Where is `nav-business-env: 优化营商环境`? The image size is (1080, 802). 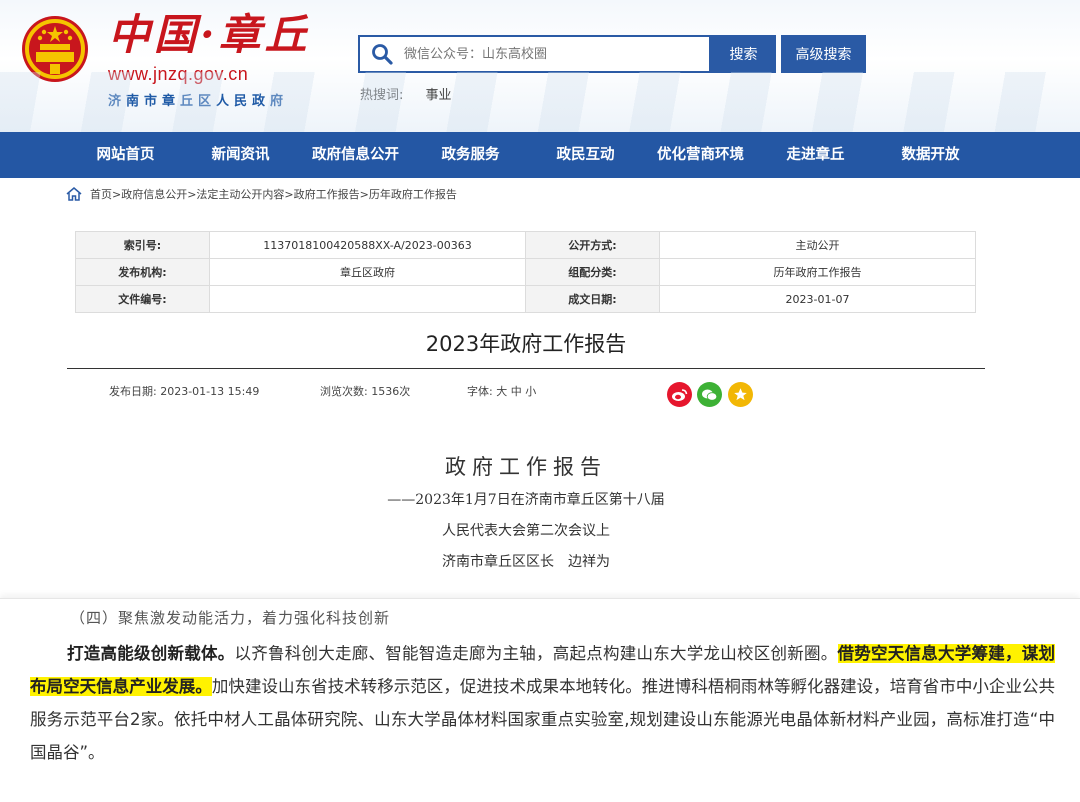
nav-business-env: 优化营商环境 is located at coordinates (700, 155).